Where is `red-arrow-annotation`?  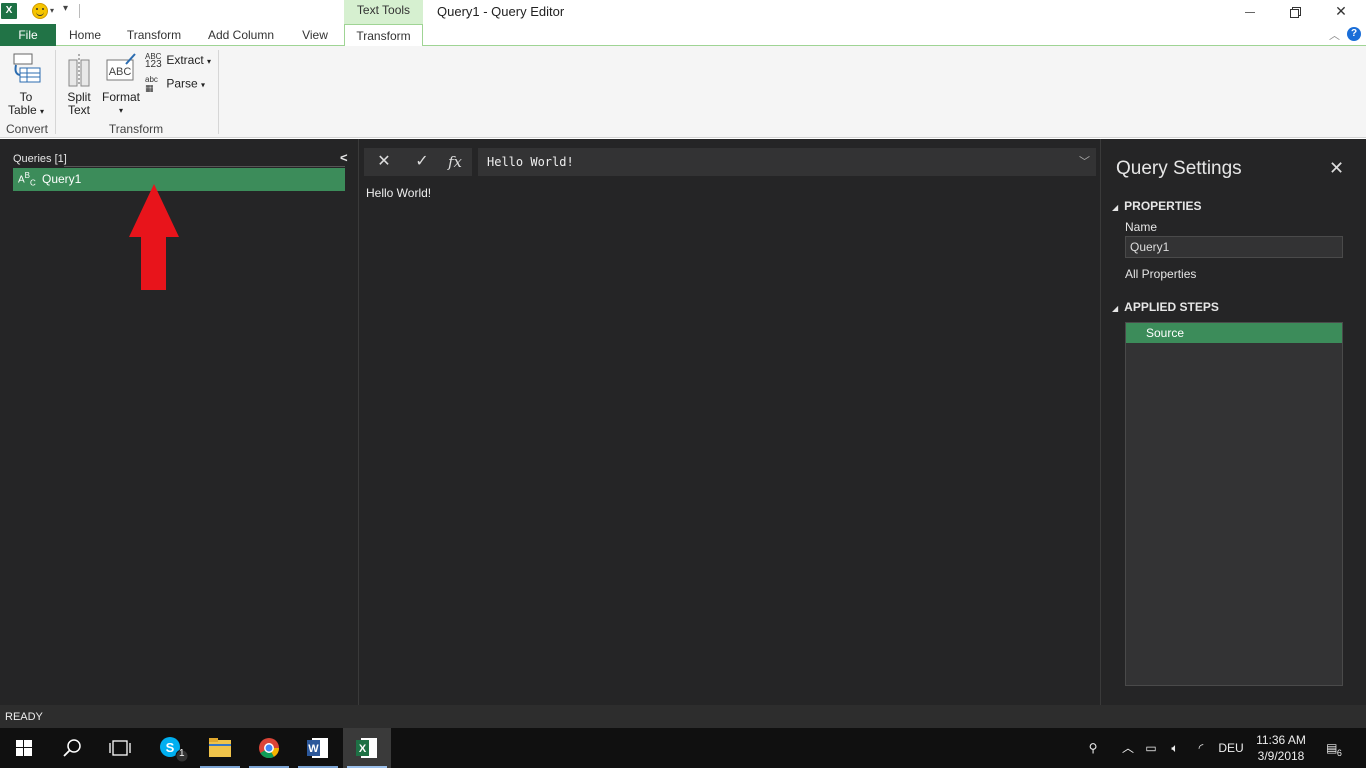
red-arrow-annotation is located at coordinates (154, 237).